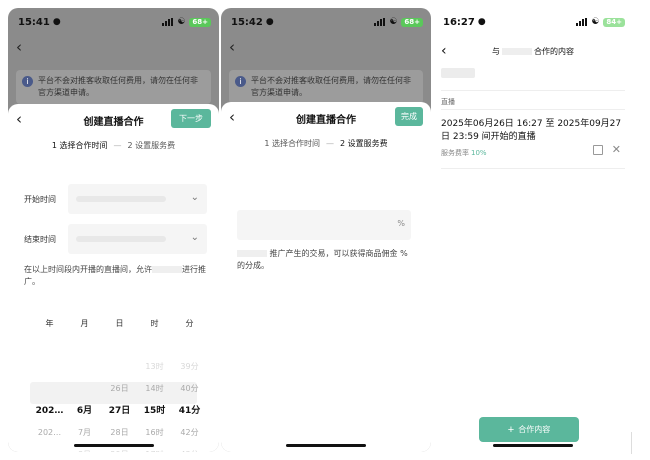 The image size is (650, 460). What do you see at coordinates (189, 323) in the screenshot?
I see `picker-header-minute: 分` at bounding box center [189, 323].